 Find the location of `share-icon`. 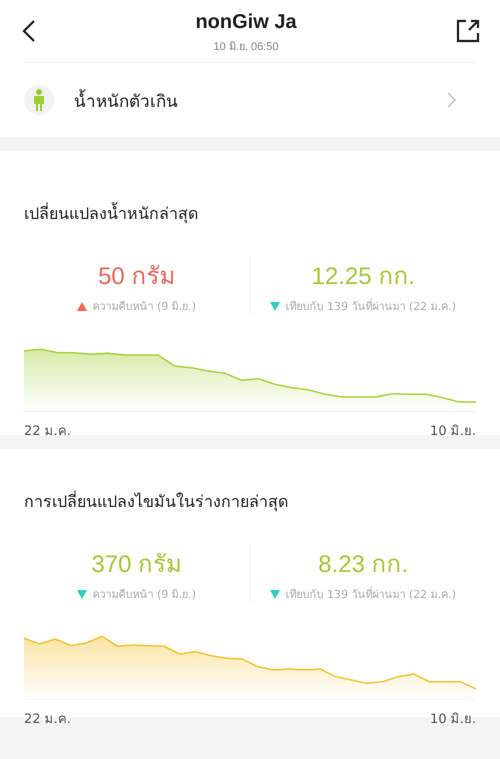

share-icon is located at coordinates (468, 31).